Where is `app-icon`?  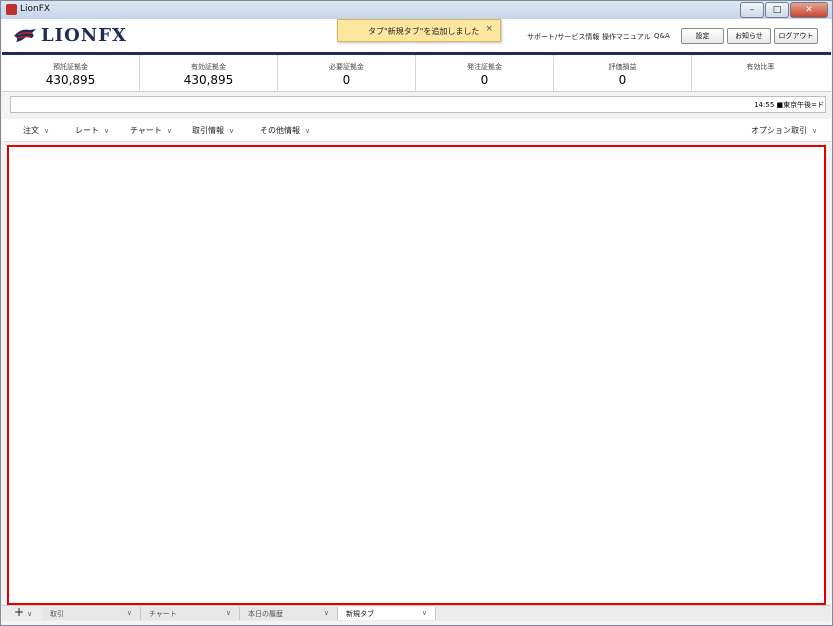 app-icon is located at coordinates (11, 9).